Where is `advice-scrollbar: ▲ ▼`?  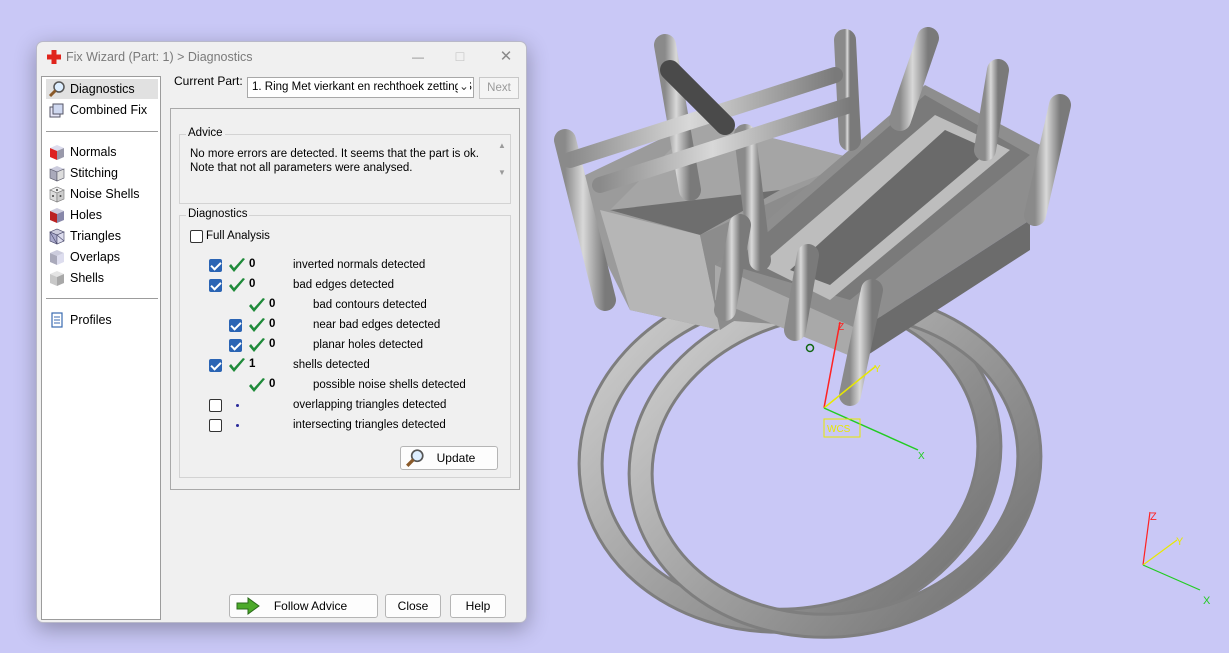
advice-scrollbar: ▲ ▼ is located at coordinates (502, 166).